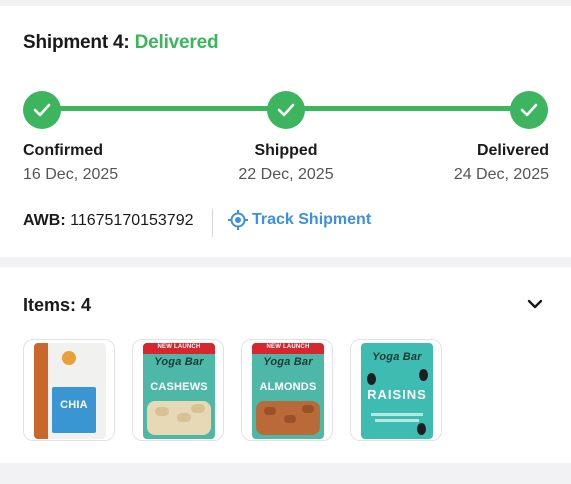 Image resolution: width=571 pixels, height=484 pixels. Describe the element at coordinates (288, 347) in the screenshot. I see `product-banner-almonds: NEW LAUNCH` at that location.